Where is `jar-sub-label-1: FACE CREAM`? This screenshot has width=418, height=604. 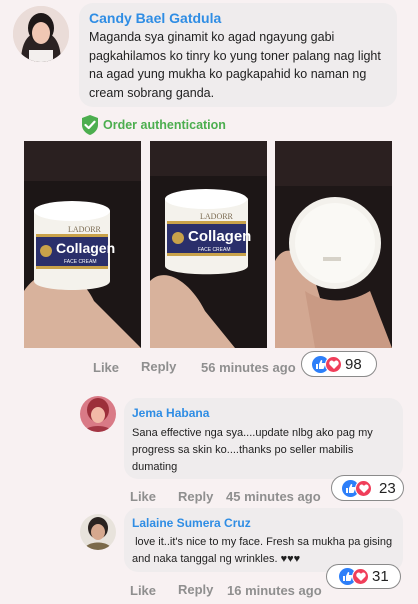
jar-sub-label-1: FACE CREAM is located at coordinates (80, 262).